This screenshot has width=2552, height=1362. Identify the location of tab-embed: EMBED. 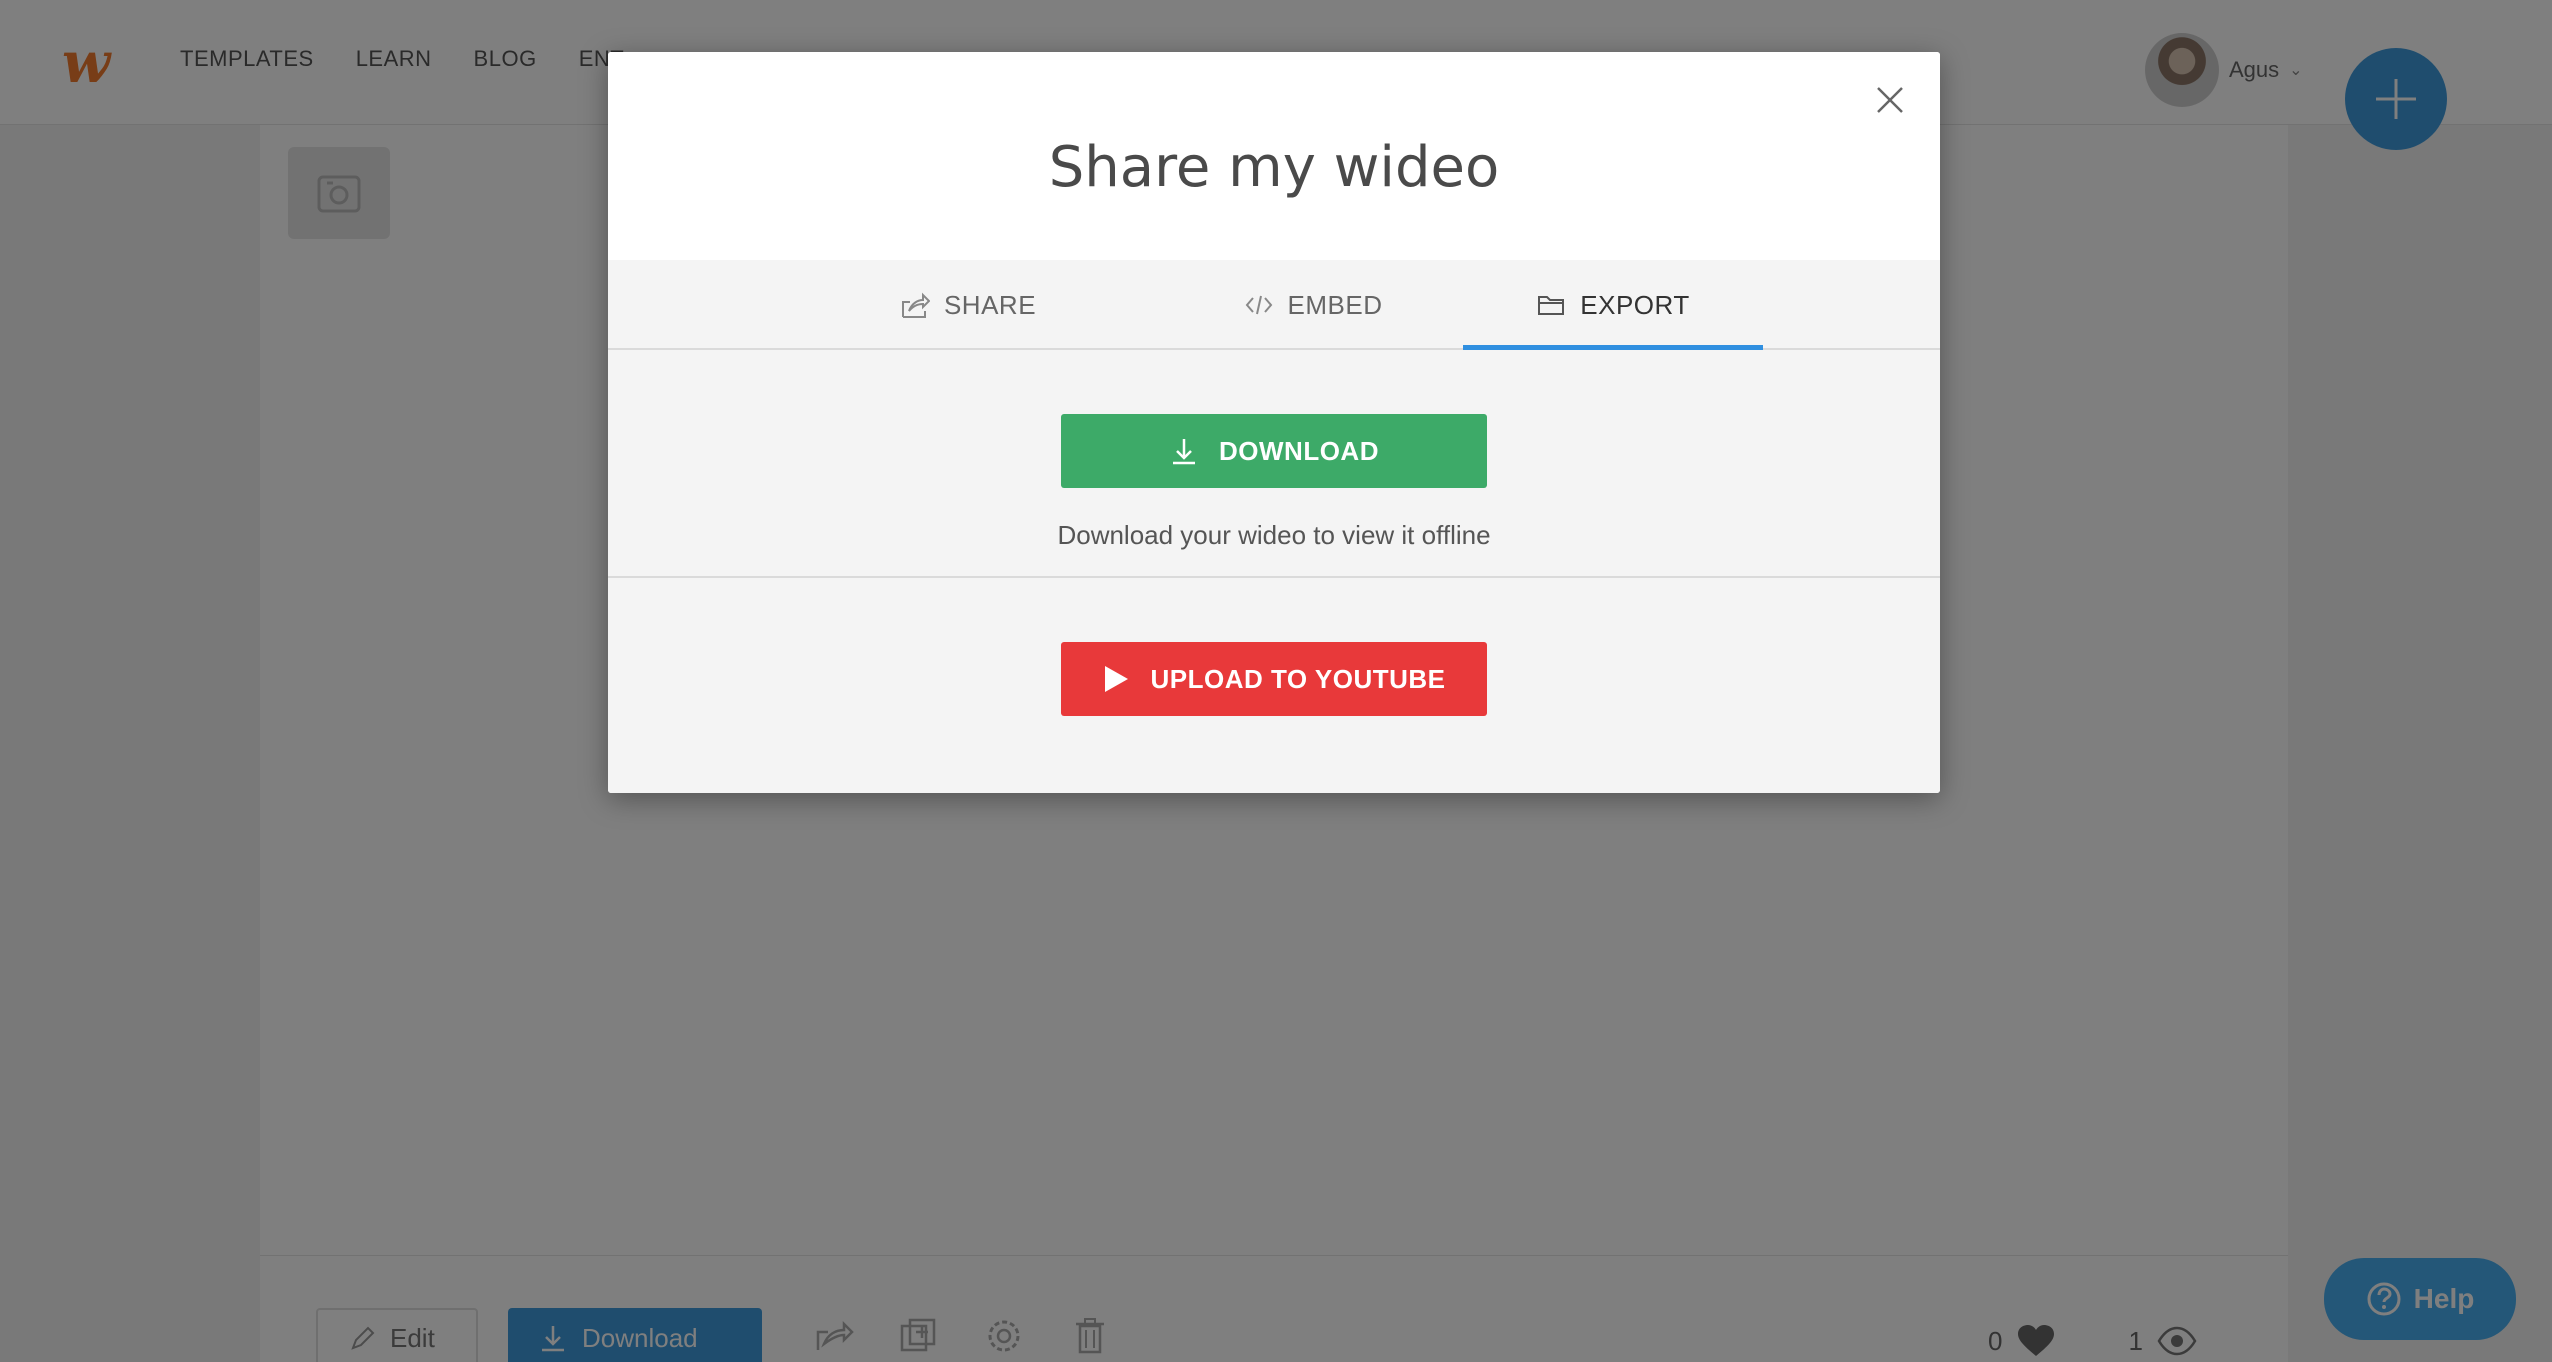
(1313, 305).